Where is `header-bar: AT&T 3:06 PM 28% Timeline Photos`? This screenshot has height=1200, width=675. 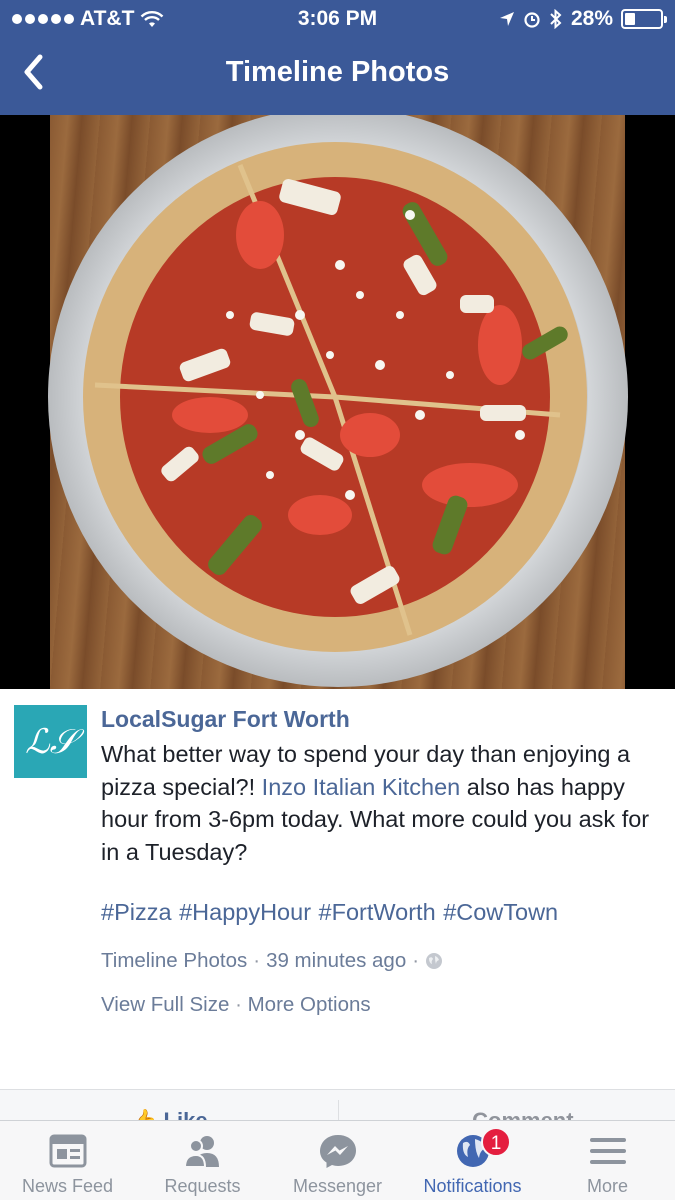
header-bar: AT&T 3:06 PM 28% Timeline Photos is located at coordinates (337, 57).